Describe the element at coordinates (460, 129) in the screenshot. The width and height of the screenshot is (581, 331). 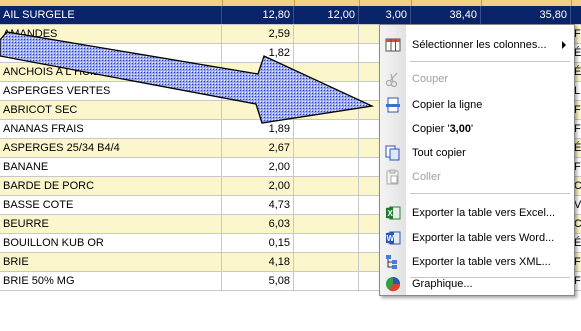
I see `copied-value: 3,00` at that location.